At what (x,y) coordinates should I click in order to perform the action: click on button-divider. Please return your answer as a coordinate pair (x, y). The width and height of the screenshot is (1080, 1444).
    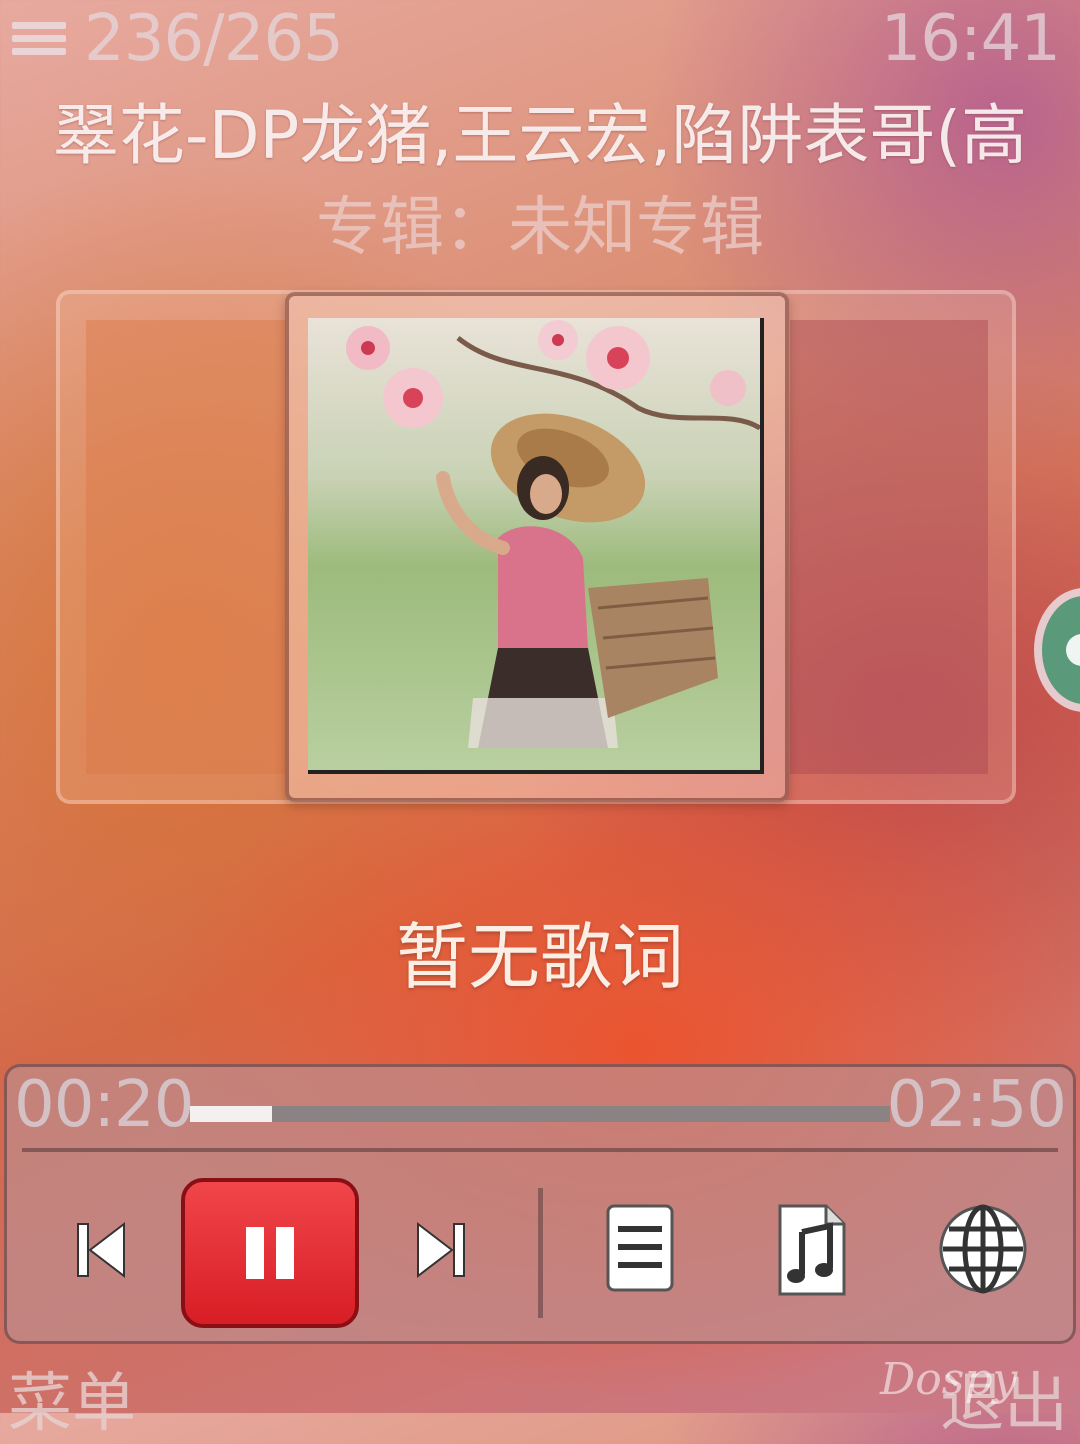
    Looking at the image, I should click on (540, 1253).